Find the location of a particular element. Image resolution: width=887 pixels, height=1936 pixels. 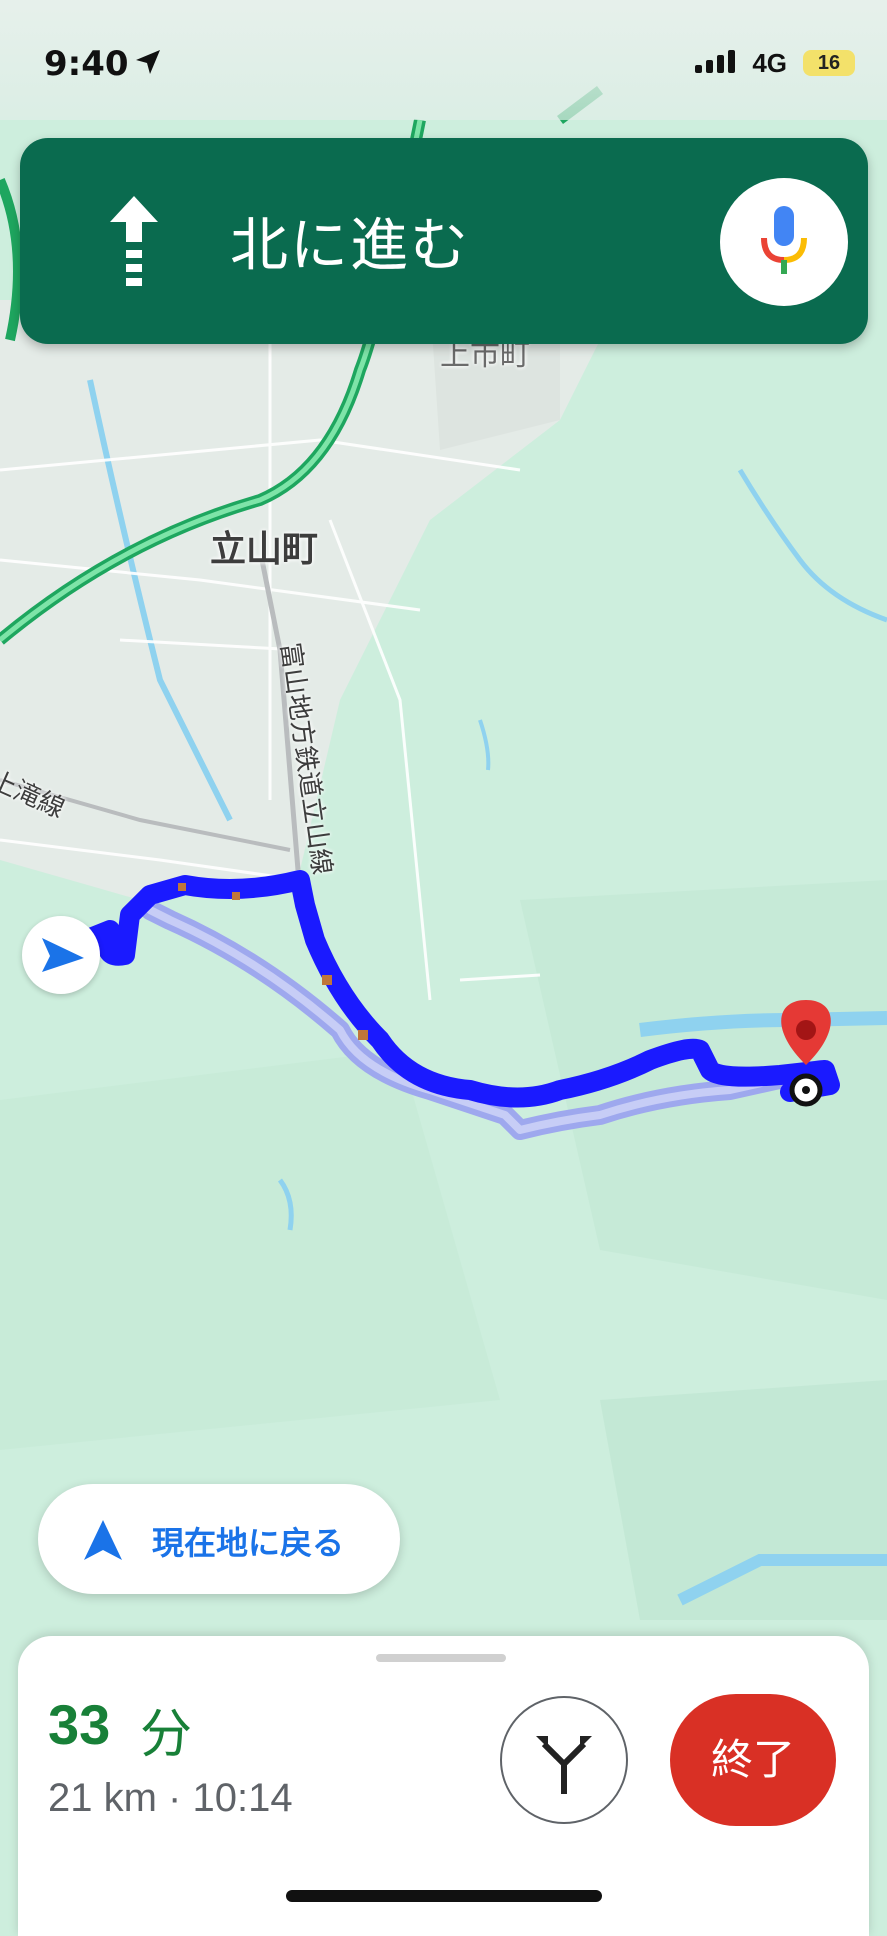

trip-distance-arrival: 21 km · 10:14 is located at coordinates (170, 1798).